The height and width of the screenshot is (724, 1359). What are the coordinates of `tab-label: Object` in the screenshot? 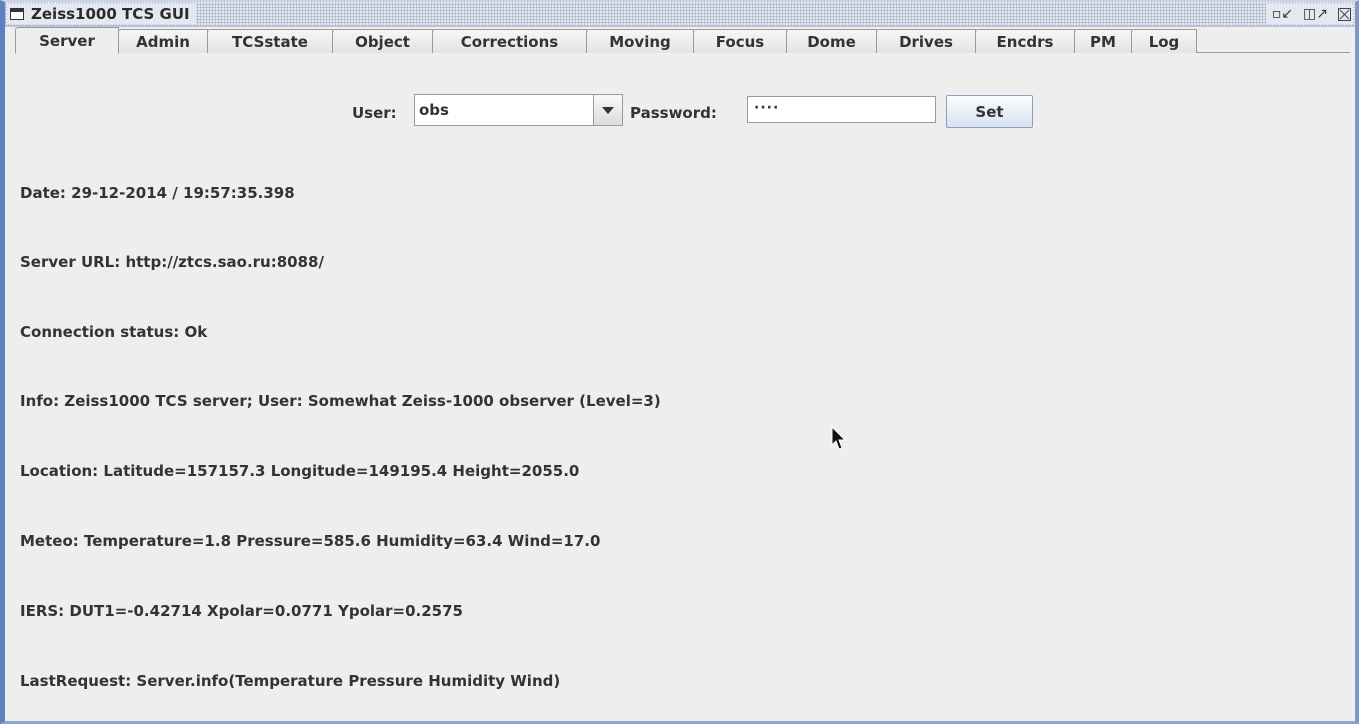 It's located at (382, 41).